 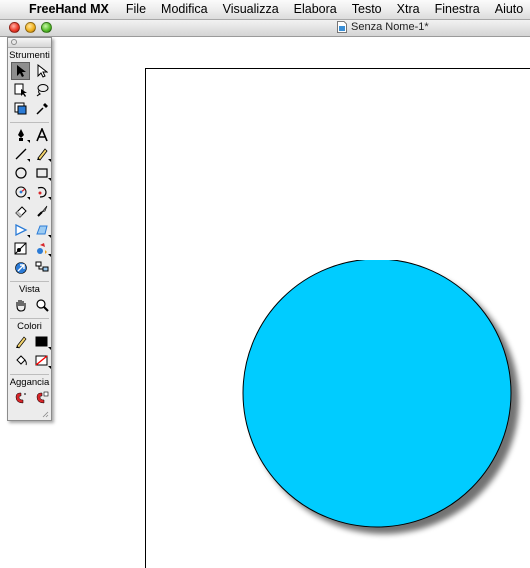 I want to click on scale-icon, so click(x=20, y=108).